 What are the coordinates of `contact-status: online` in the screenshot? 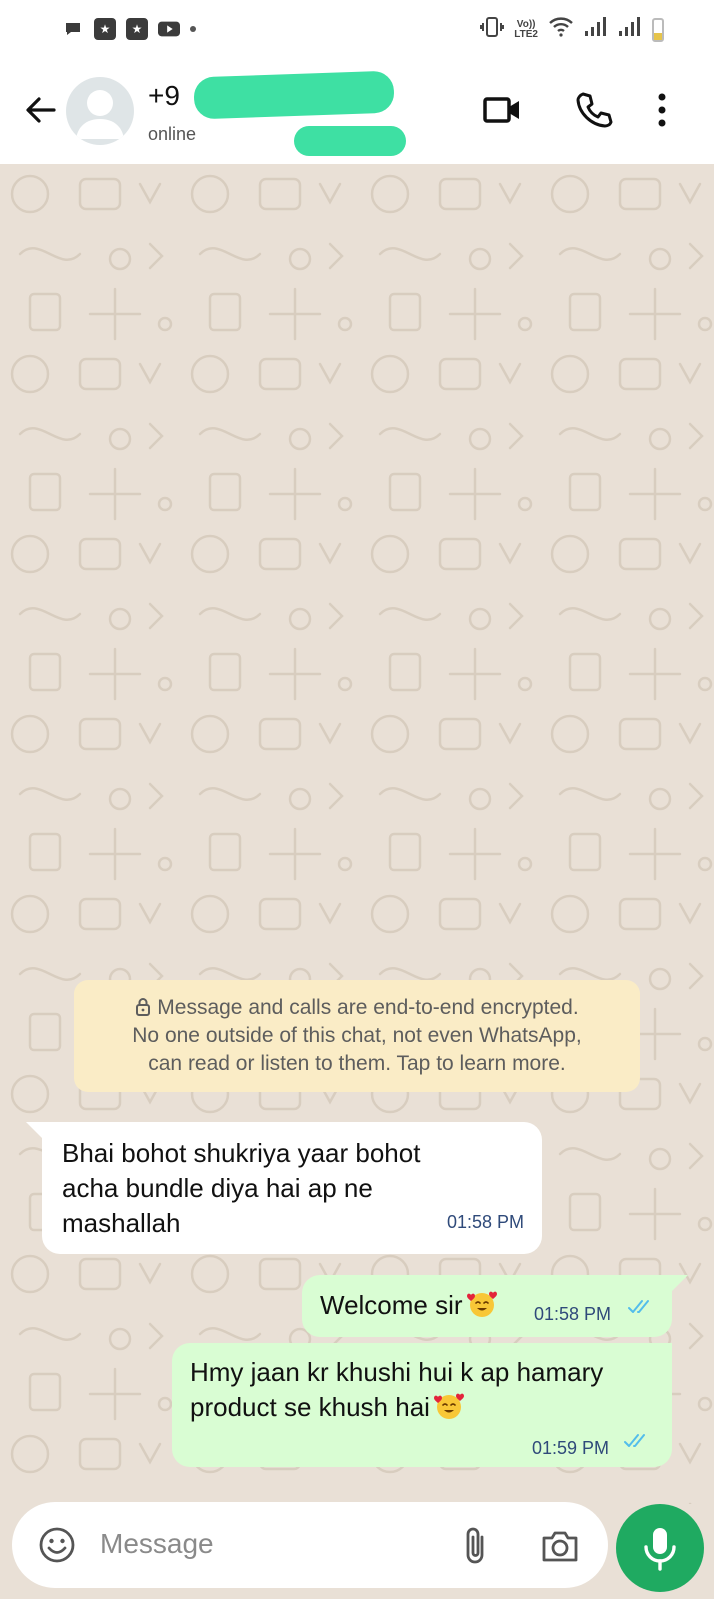 It's located at (172, 134).